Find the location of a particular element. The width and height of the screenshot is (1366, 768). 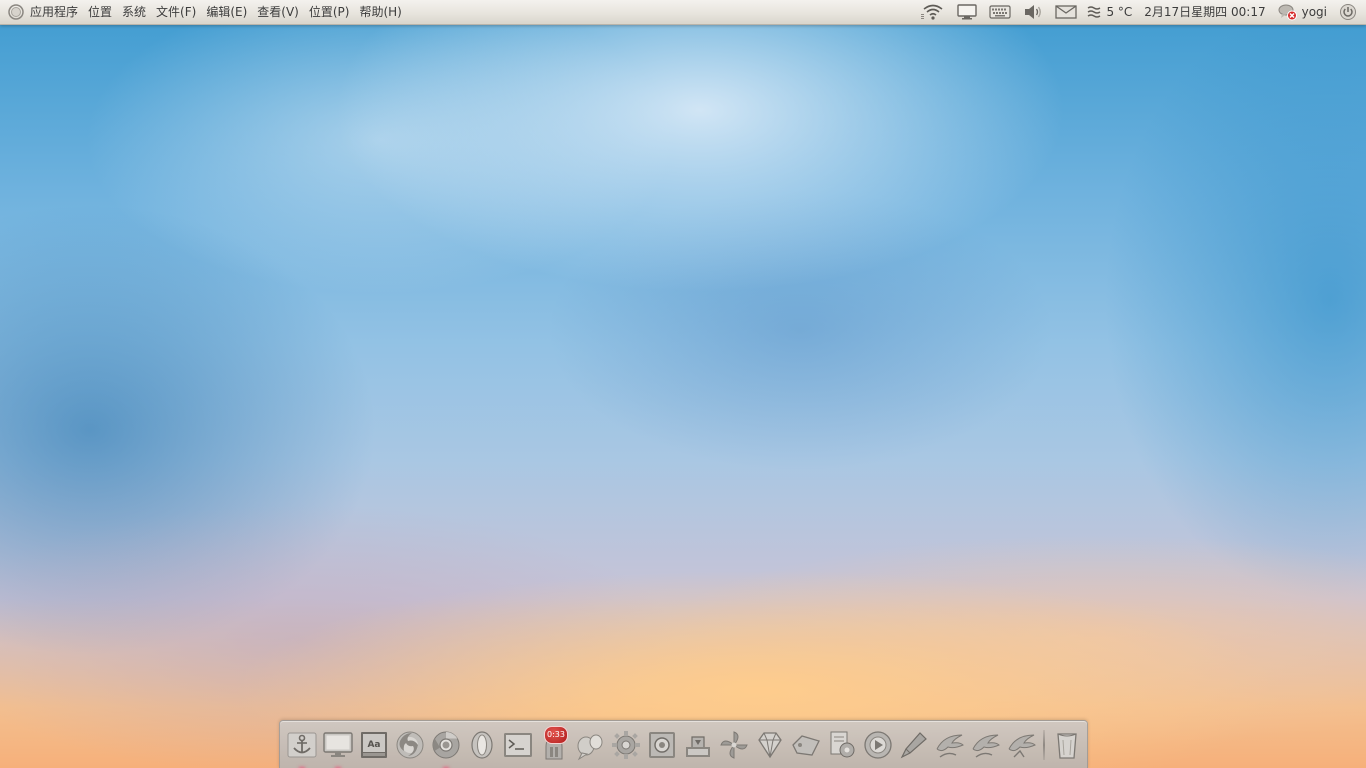

timer-badge: 0:33 is located at coordinates (556, 735).